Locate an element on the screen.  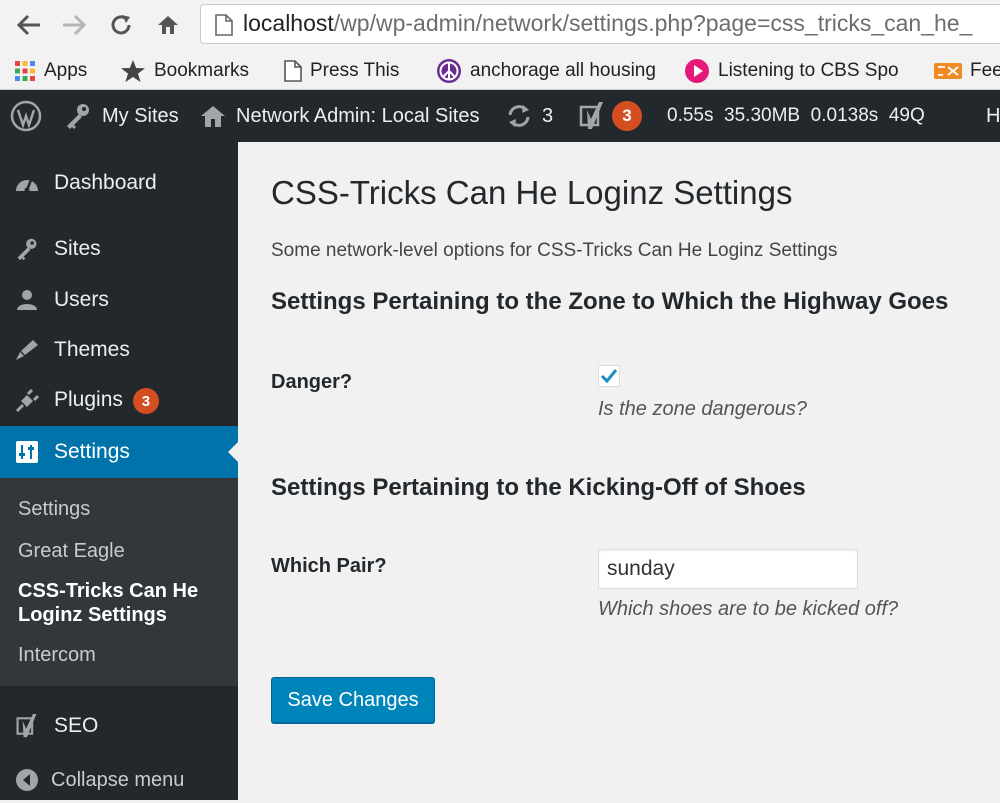
forward-arrow-icon is located at coordinates (75, 25).